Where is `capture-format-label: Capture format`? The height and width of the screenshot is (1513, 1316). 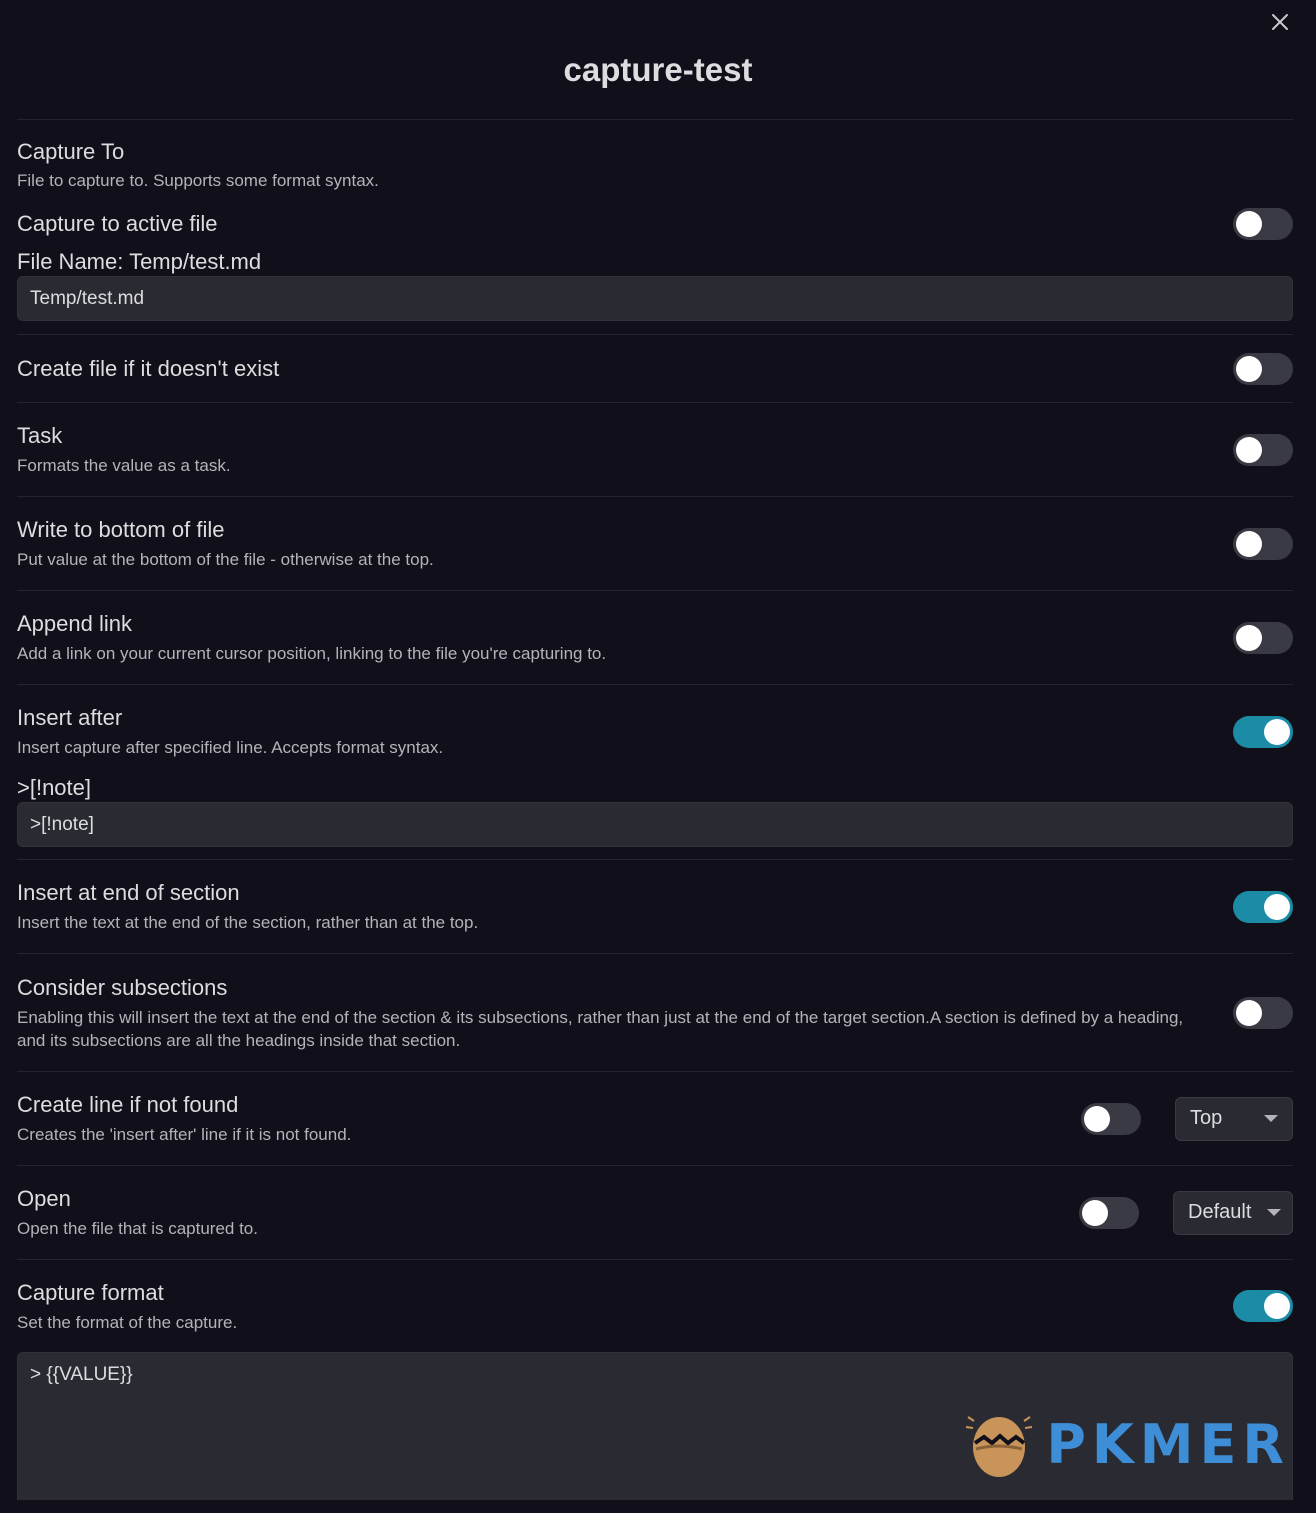 capture-format-label: Capture format is located at coordinates (90, 1292).